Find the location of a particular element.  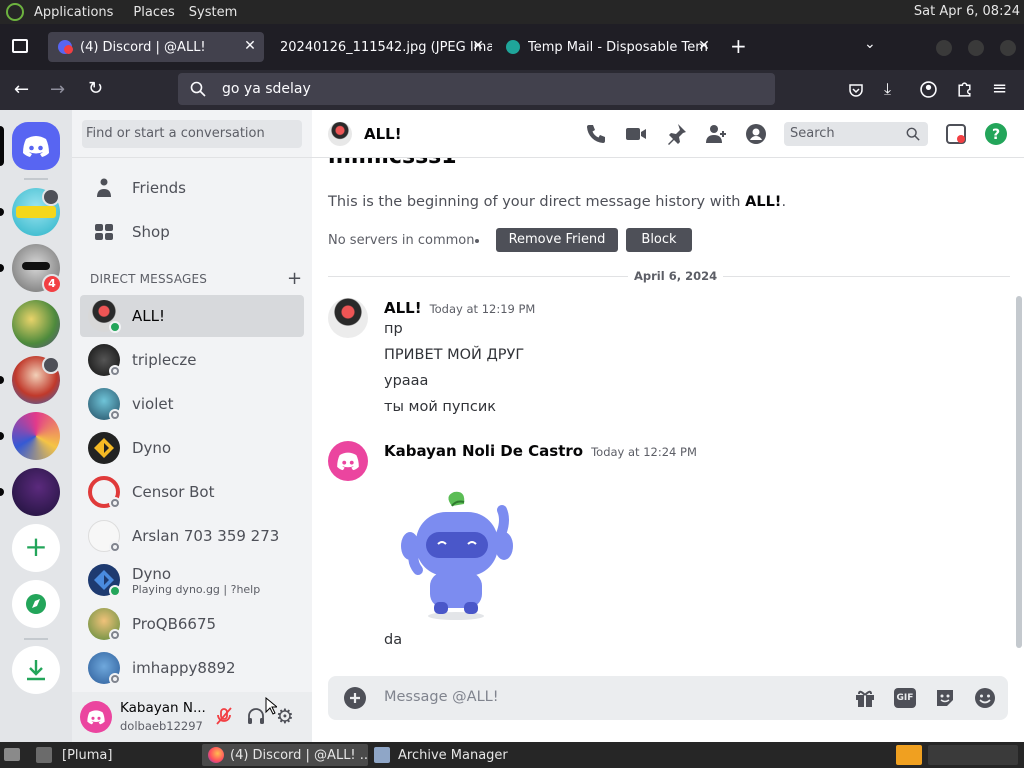

dm-item-dyno-playing: Dyno Playing dyno.gg | ?help is located at coordinates (192, 580).